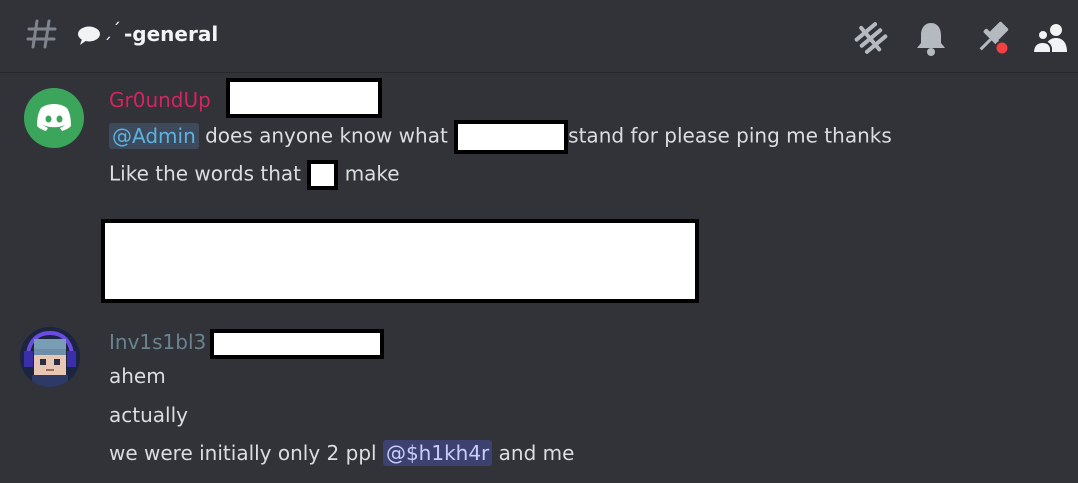 This screenshot has height=483, width=1078. What do you see at coordinates (171, 34) in the screenshot?
I see `channel-name: -general` at bounding box center [171, 34].